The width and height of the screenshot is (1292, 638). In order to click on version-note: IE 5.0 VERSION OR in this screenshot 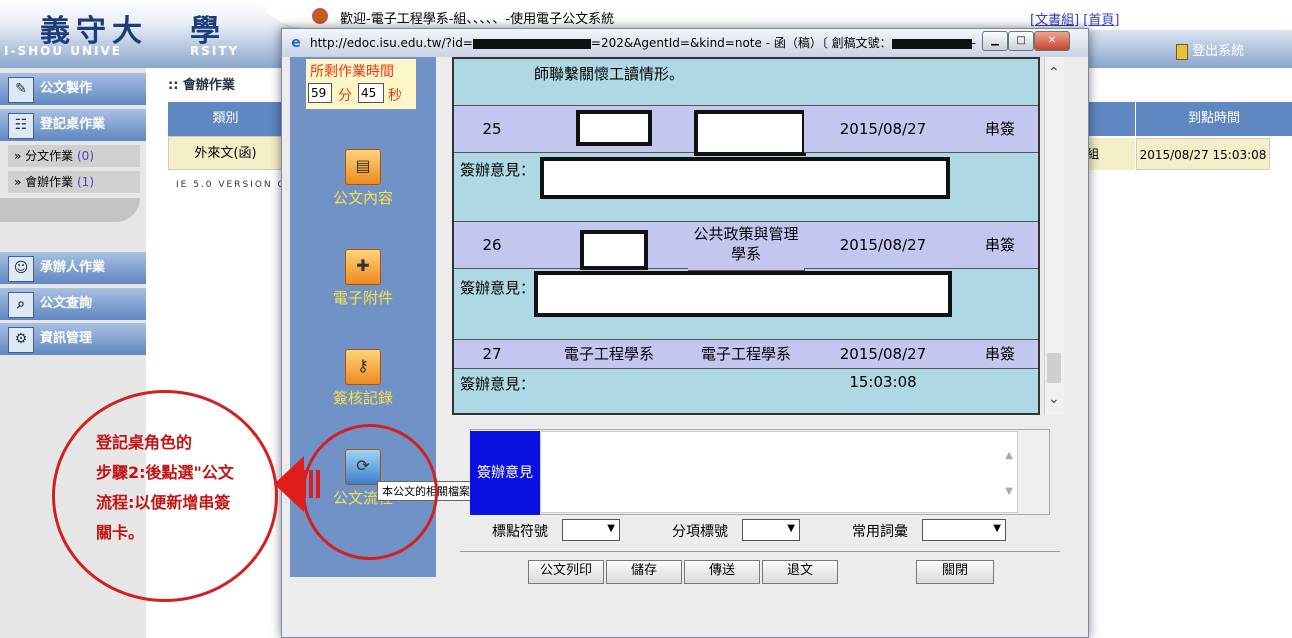, I will do `click(235, 185)`.